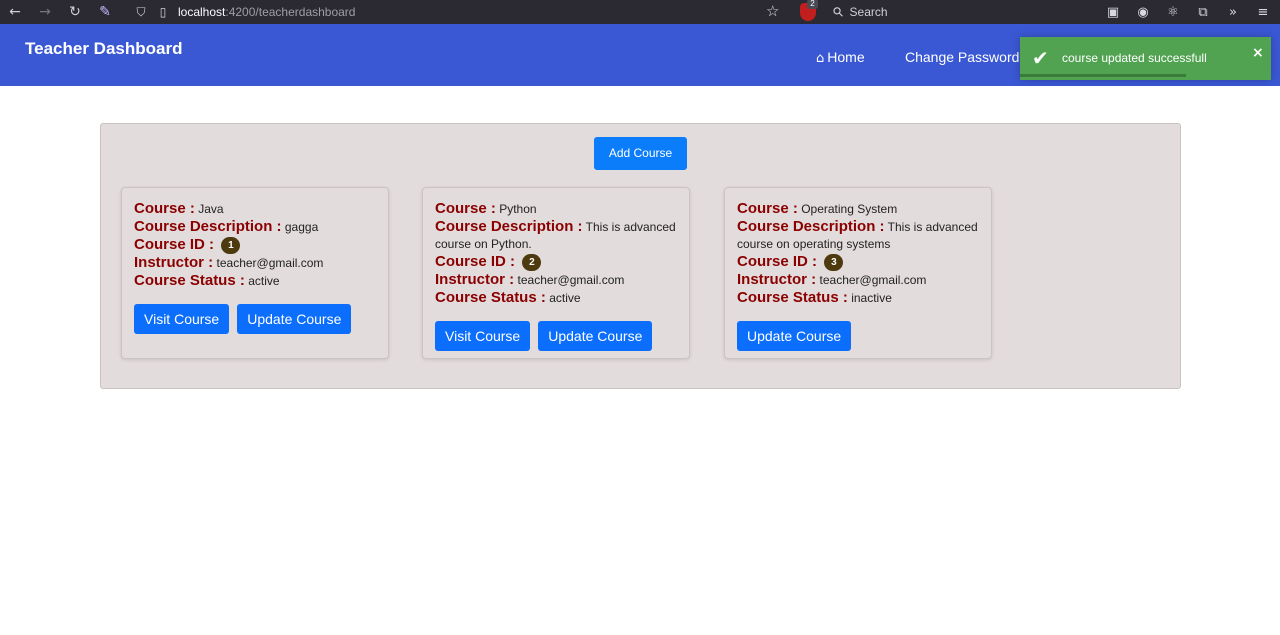  I want to click on browser-search-field: ⚲ Search, so click(956, 12).